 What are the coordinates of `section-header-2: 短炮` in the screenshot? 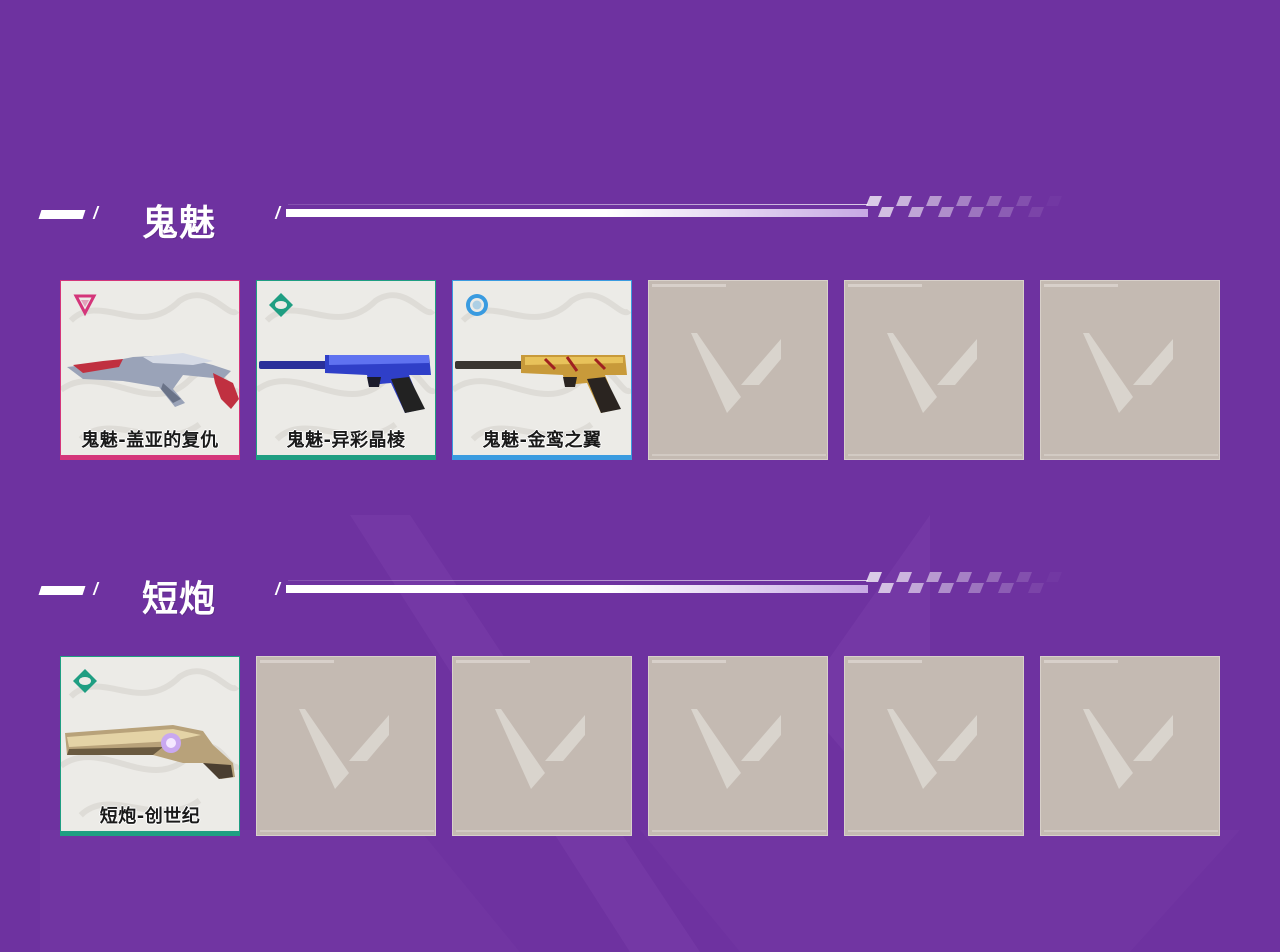 It's located at (640, 596).